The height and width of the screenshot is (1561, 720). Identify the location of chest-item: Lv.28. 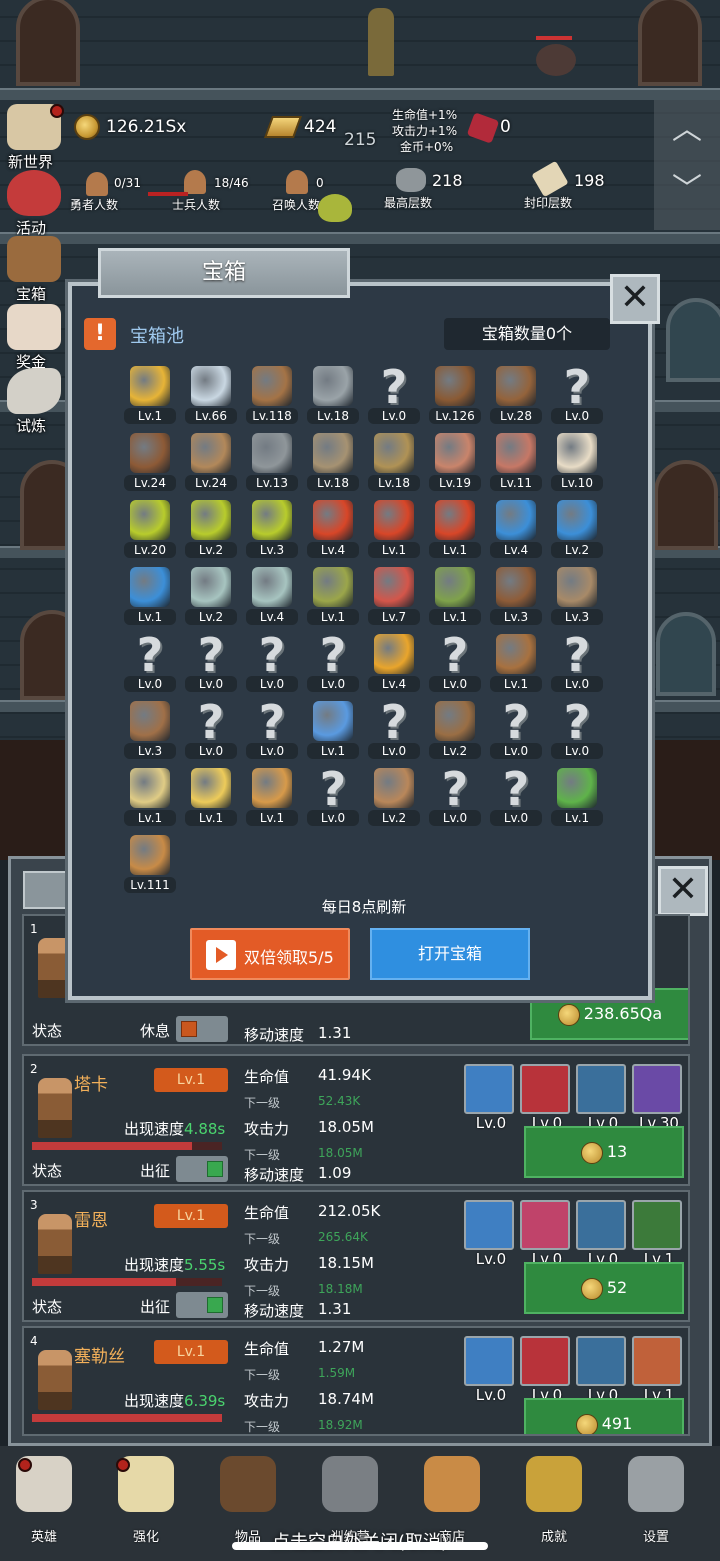
(516, 396).